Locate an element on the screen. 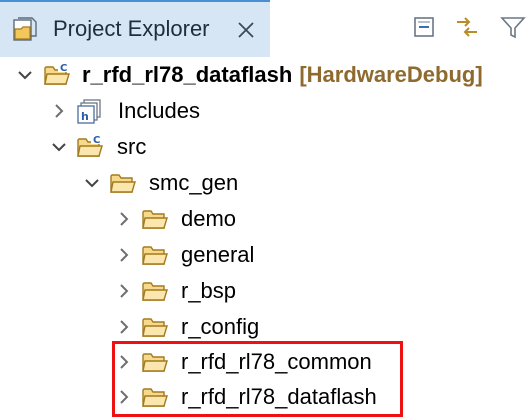  tree-item-r-rfd-rl78-common: r_rfd_rl78_common is located at coordinates (263, 363).